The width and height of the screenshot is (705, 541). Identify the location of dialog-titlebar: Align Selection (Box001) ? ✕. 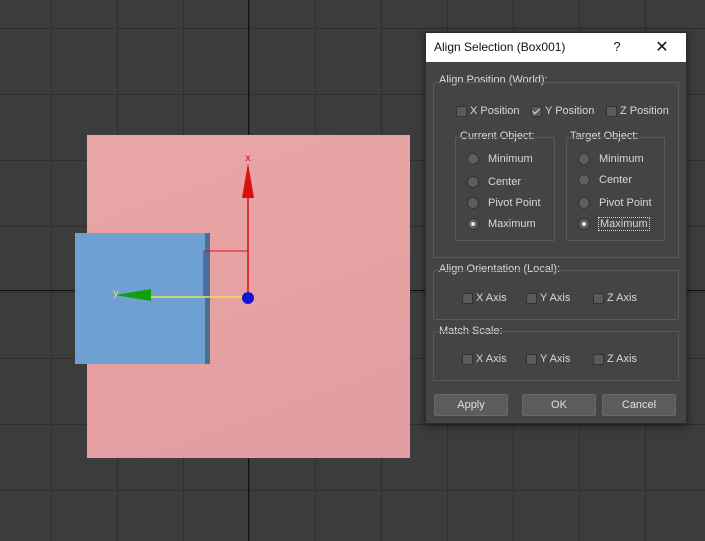
(556, 47).